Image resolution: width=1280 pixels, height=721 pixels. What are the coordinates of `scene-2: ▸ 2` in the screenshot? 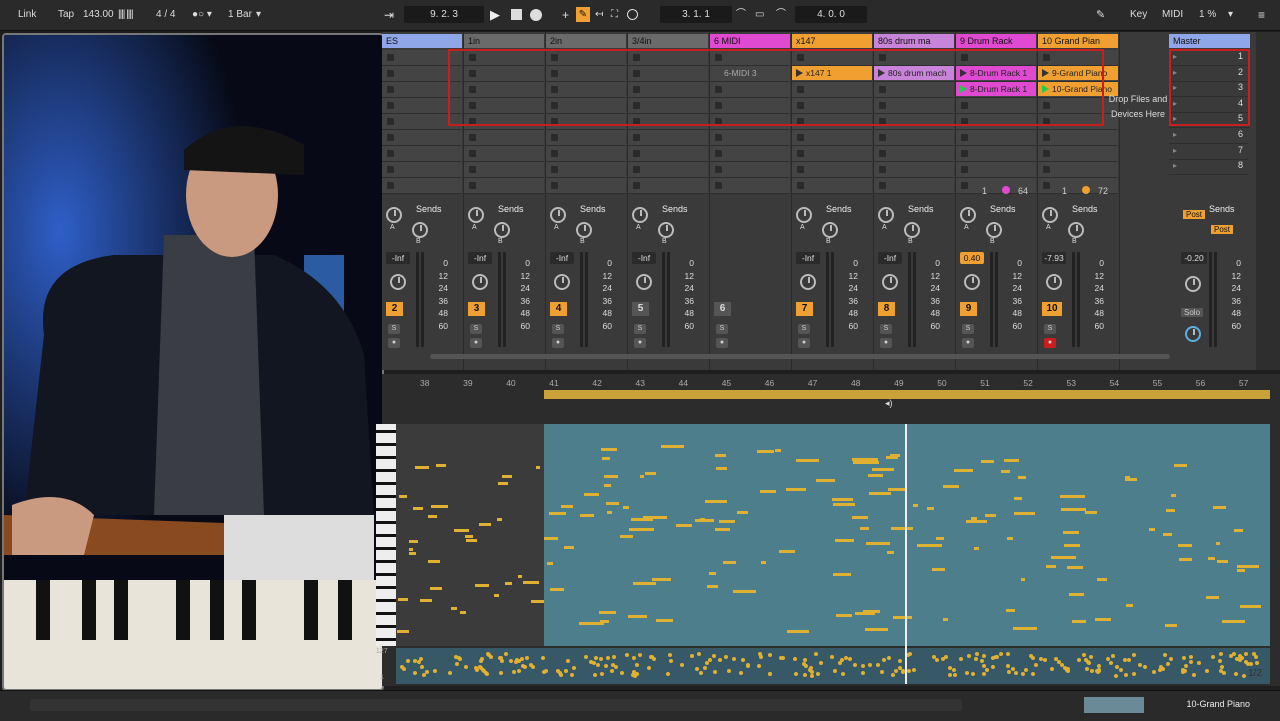 It's located at (1209, 74).